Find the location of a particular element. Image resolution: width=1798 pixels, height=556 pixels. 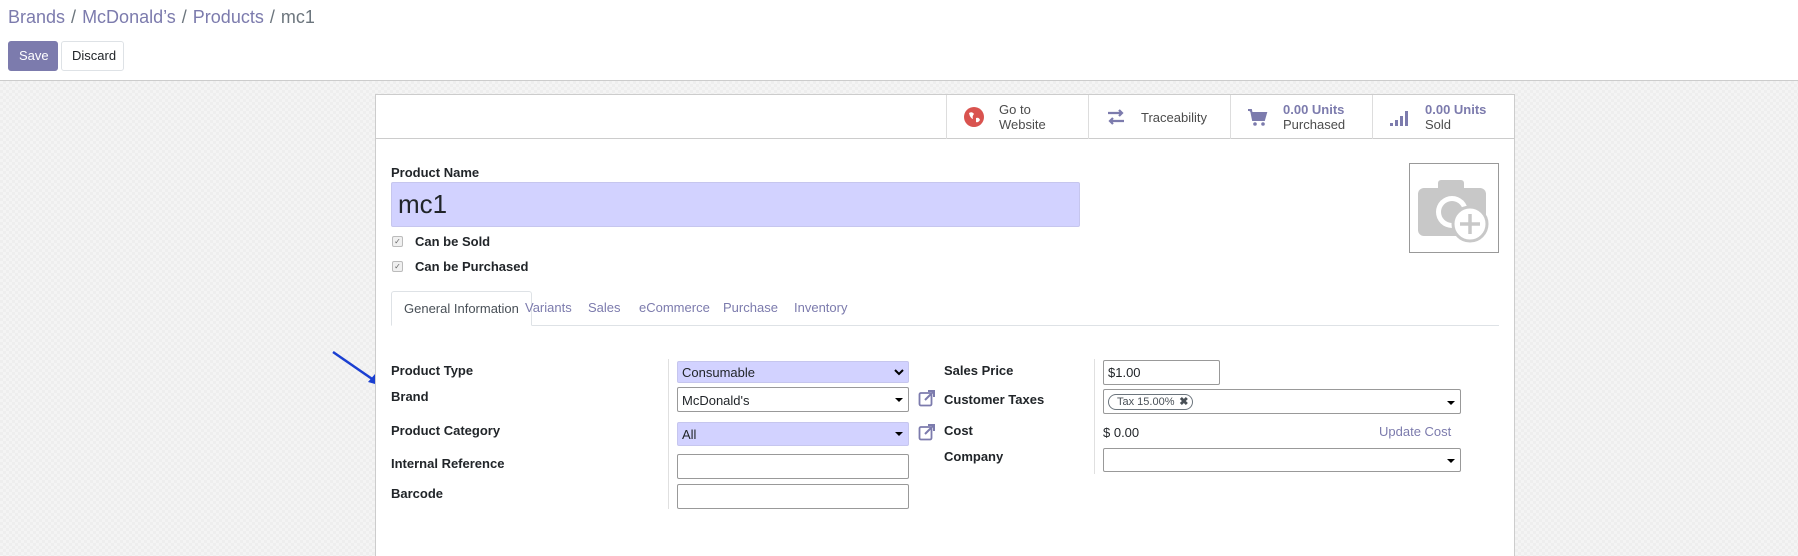

product-category-label: Product Category is located at coordinates (446, 430).